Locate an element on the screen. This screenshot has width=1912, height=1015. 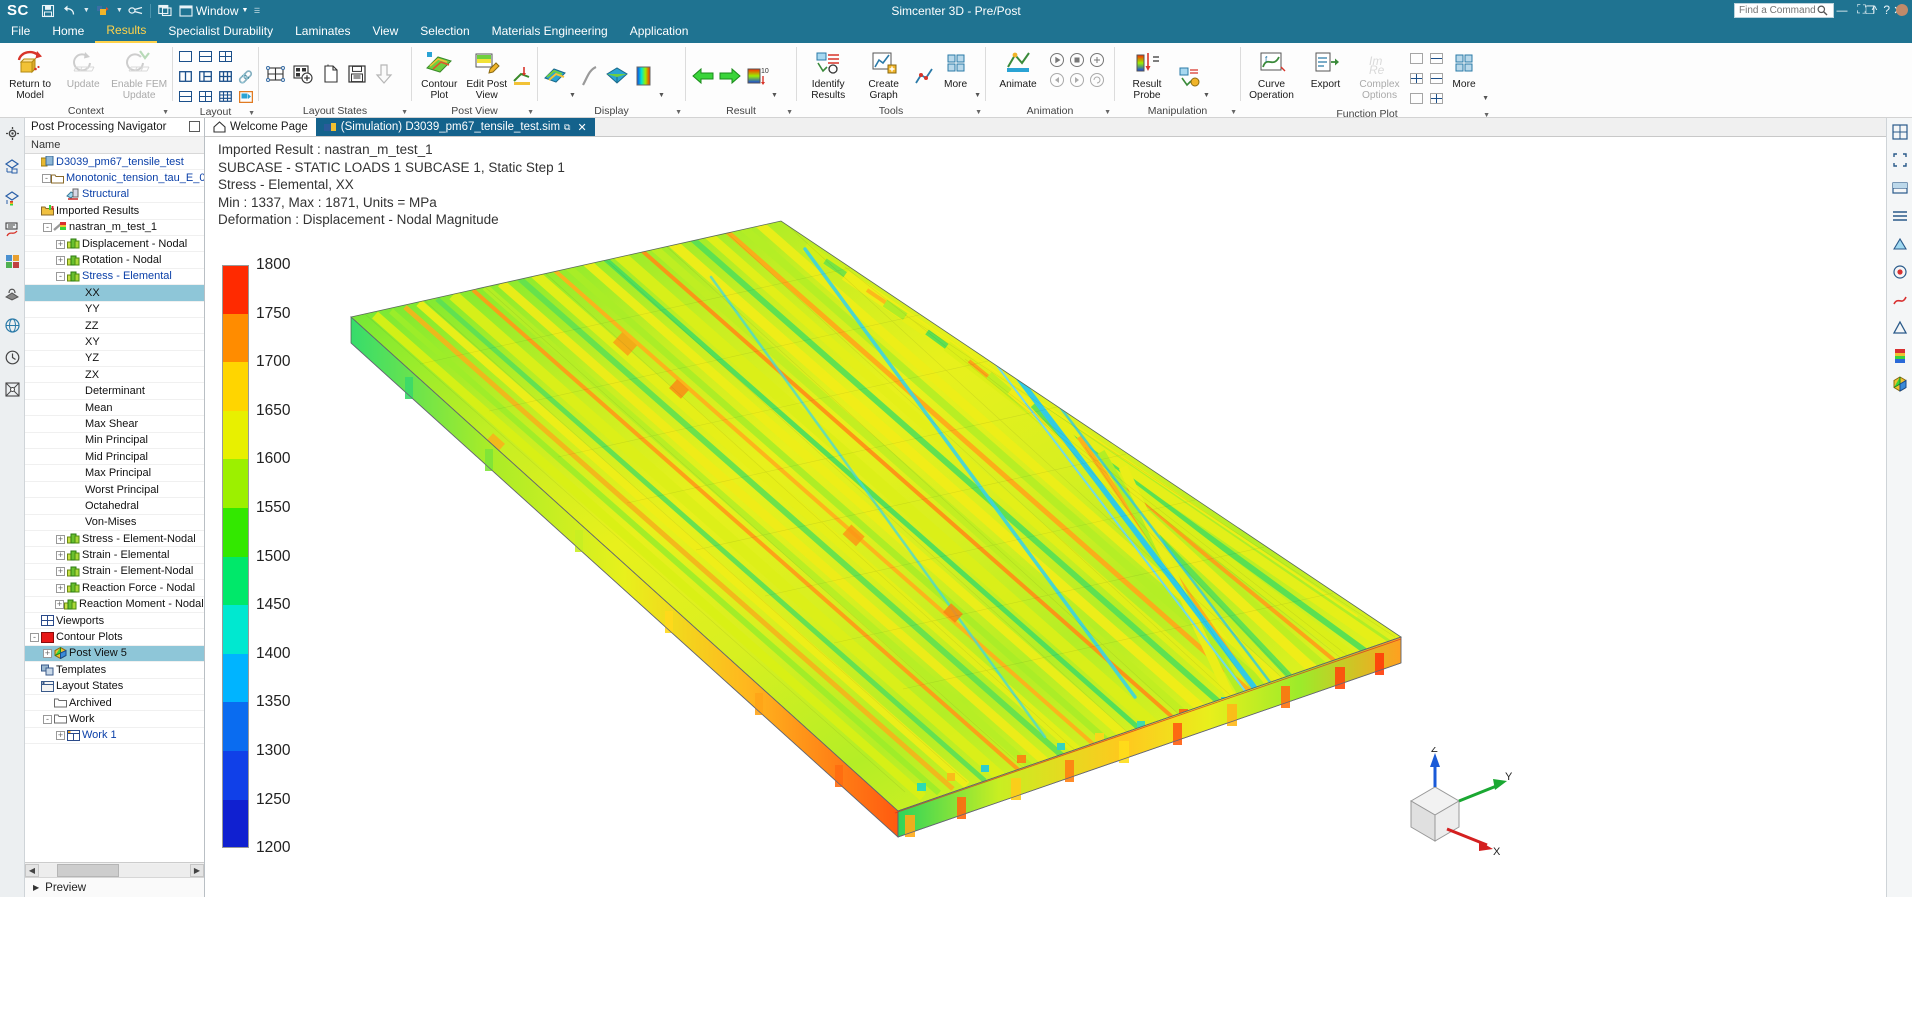
layout-two-horizontal-icon is located at coordinates (205, 56).